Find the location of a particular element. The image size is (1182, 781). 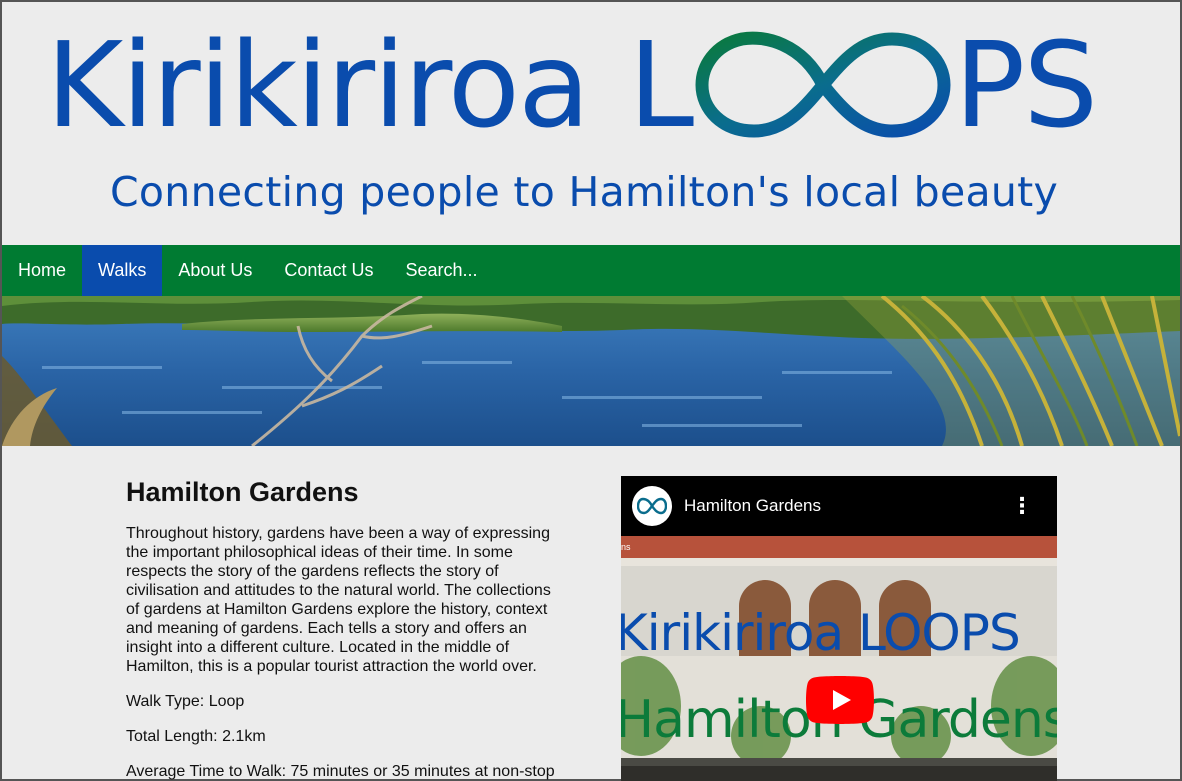

walk-title: Hamilton Gardens is located at coordinates (242, 492).